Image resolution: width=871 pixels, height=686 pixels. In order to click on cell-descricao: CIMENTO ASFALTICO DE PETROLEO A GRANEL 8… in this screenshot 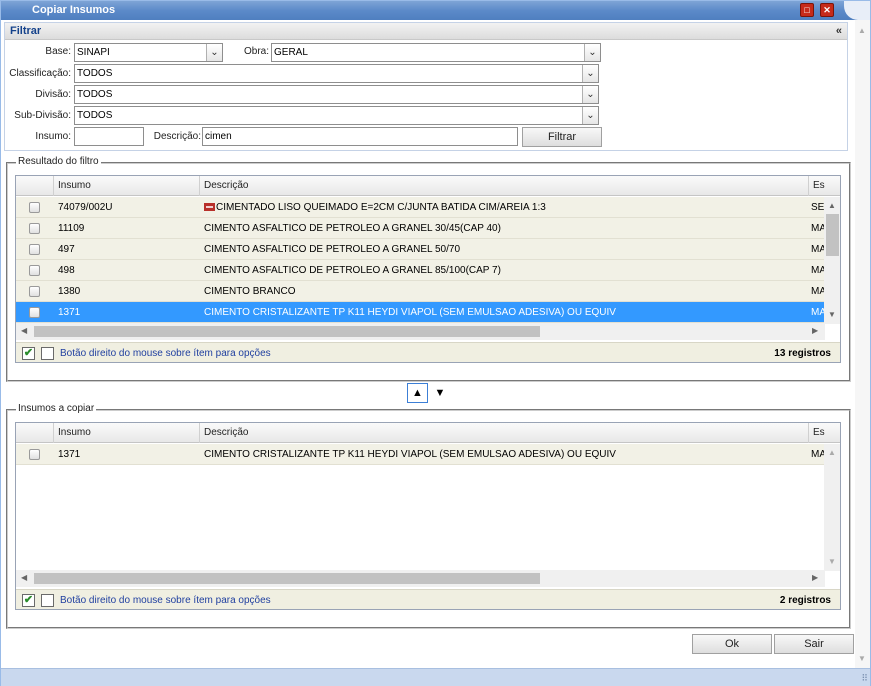, I will do `click(504, 270)`.